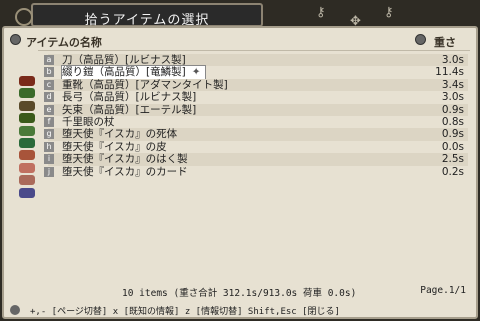  What do you see at coordinates (196, 72) in the screenshot?
I see `selection-marker: ✦` at bounding box center [196, 72].